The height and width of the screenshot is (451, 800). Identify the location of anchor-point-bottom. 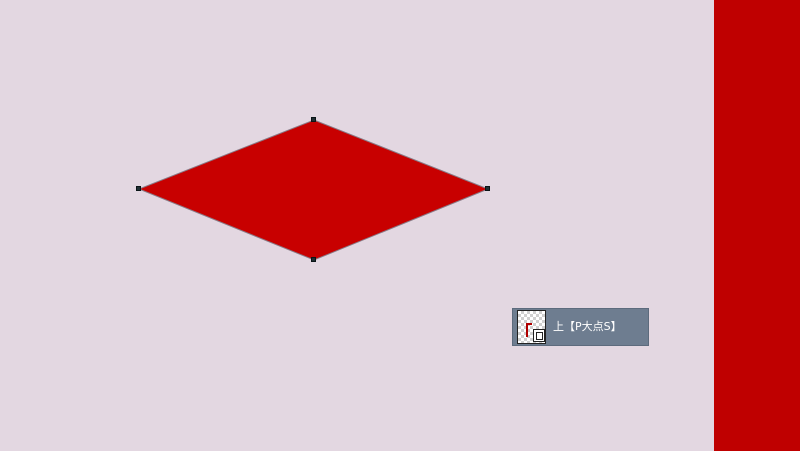
(313, 259).